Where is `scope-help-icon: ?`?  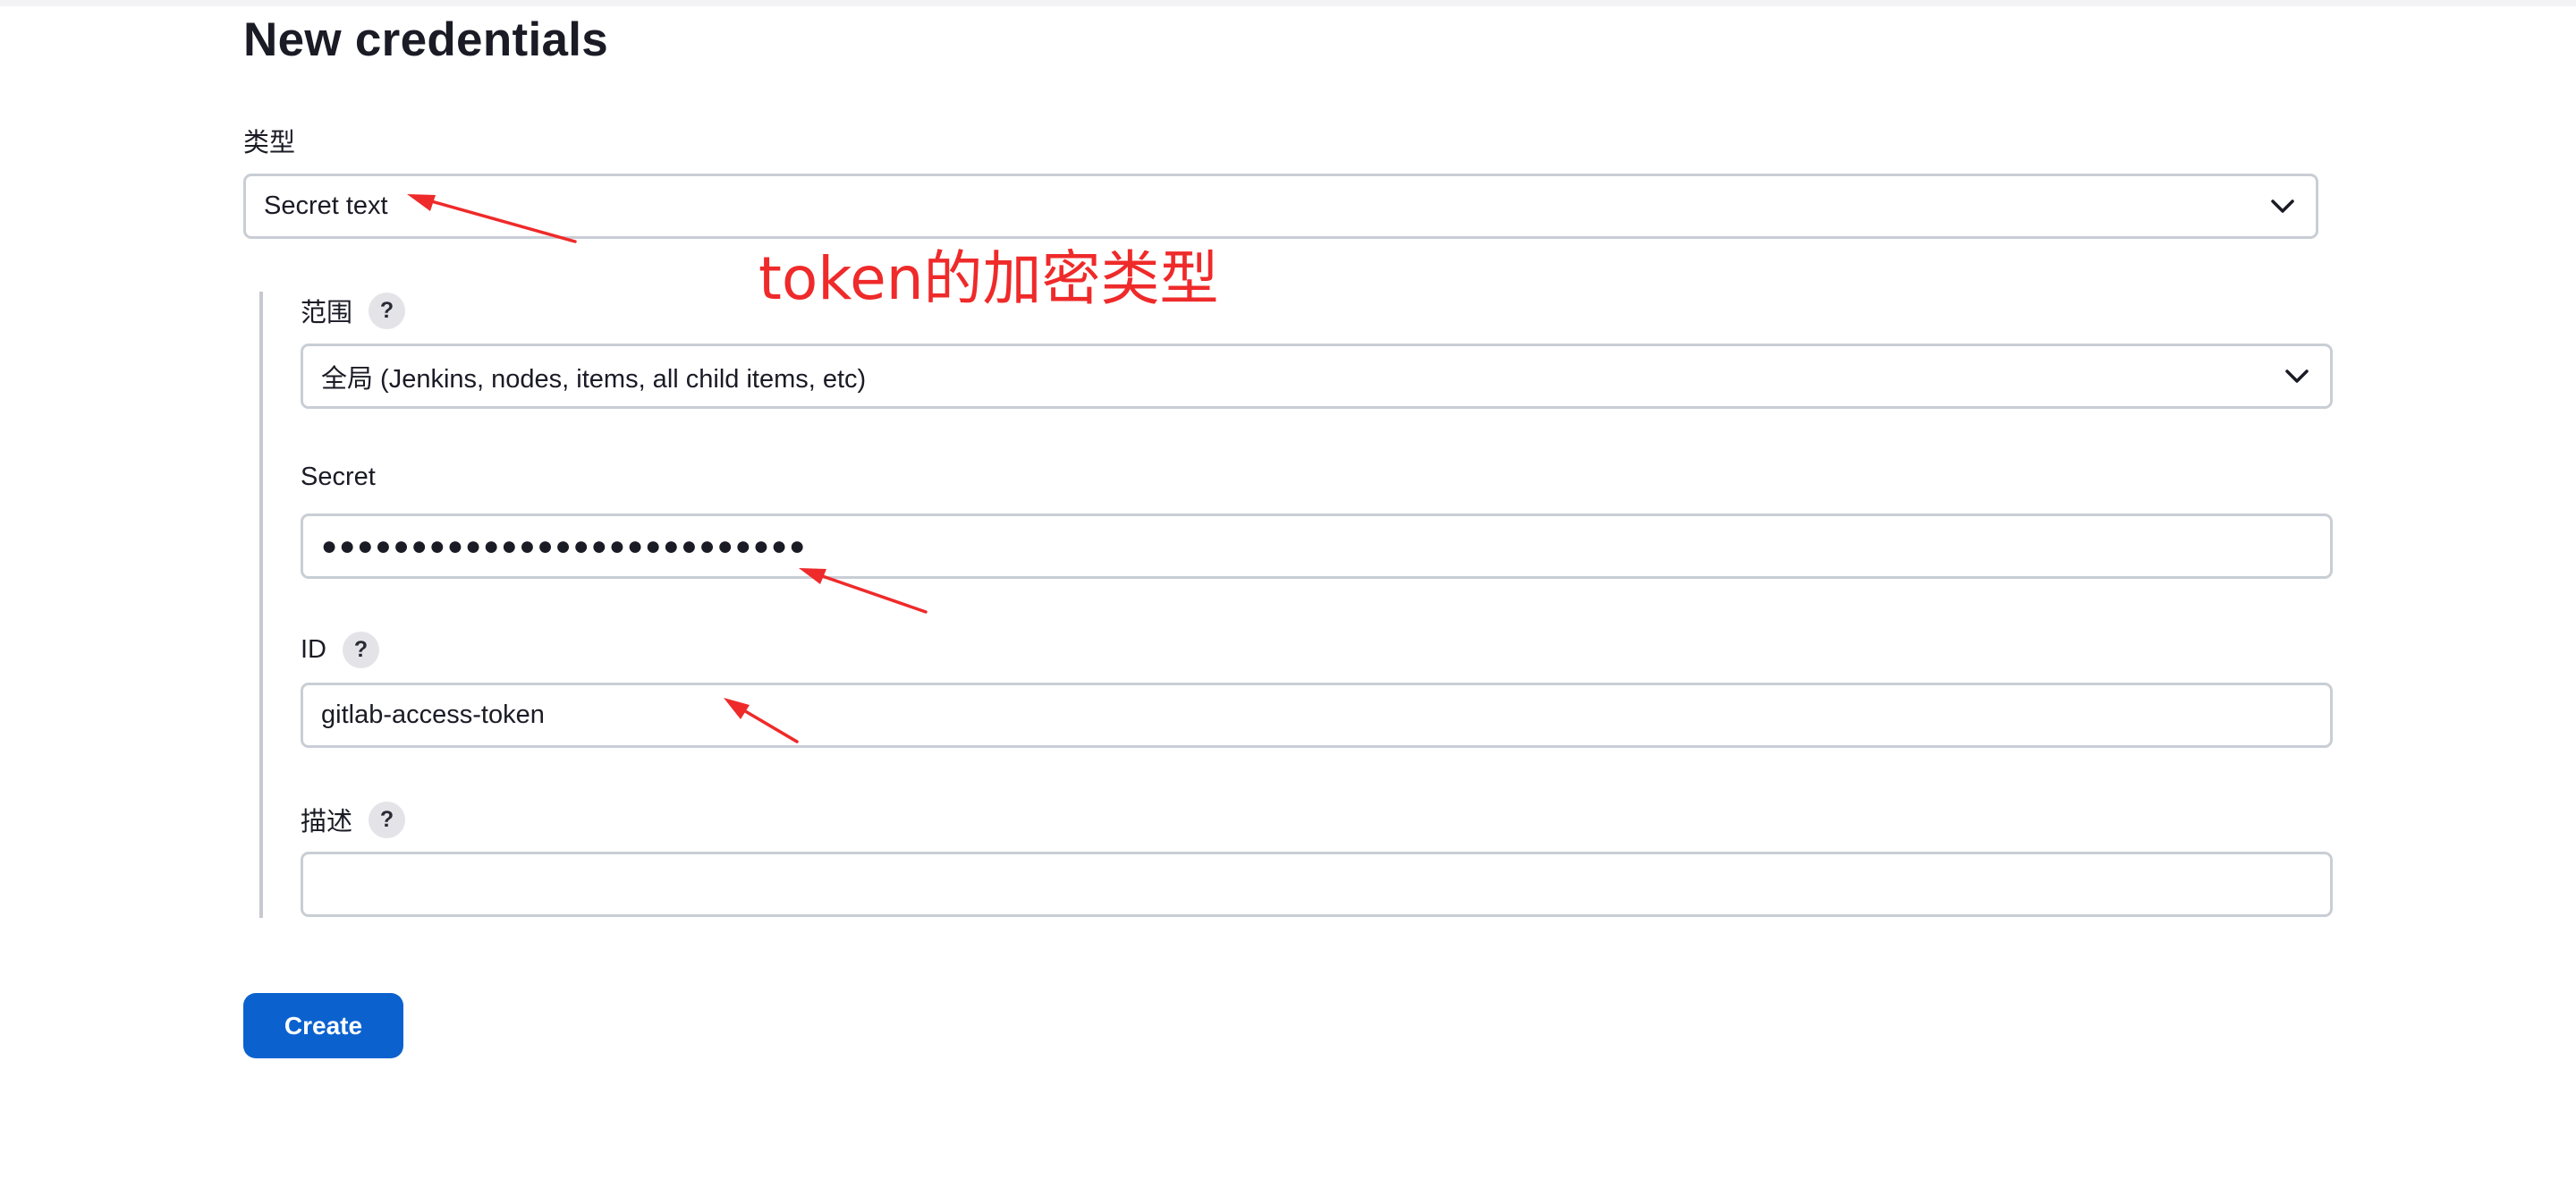 scope-help-icon: ? is located at coordinates (387, 311).